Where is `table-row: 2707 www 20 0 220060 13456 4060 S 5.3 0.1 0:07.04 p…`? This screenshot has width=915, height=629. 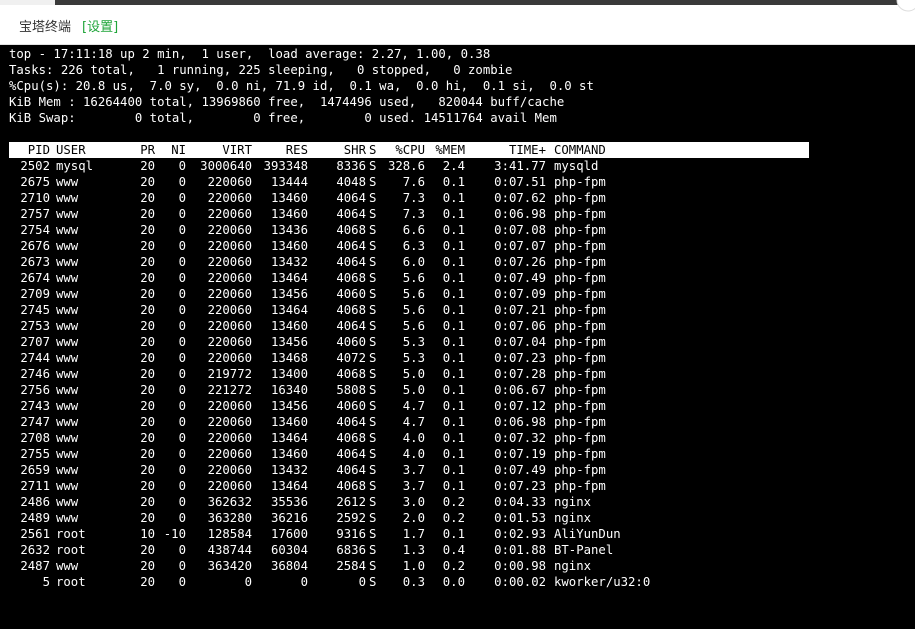 table-row: 2707 www 20 0 220060 13456 4060 S 5.3 0.1 0:07.04 p… is located at coordinates (409, 342).